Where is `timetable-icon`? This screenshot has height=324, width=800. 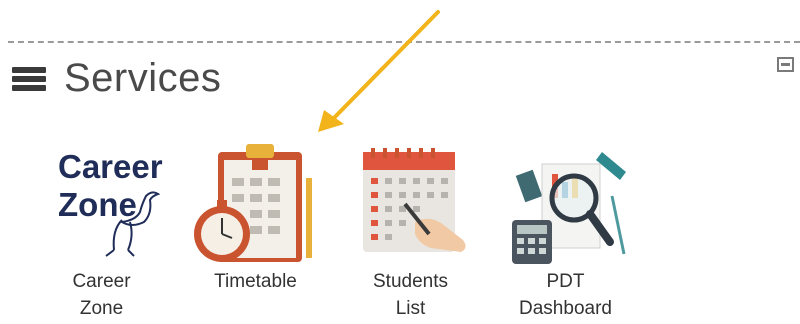 timetable-icon is located at coordinates (255, 202).